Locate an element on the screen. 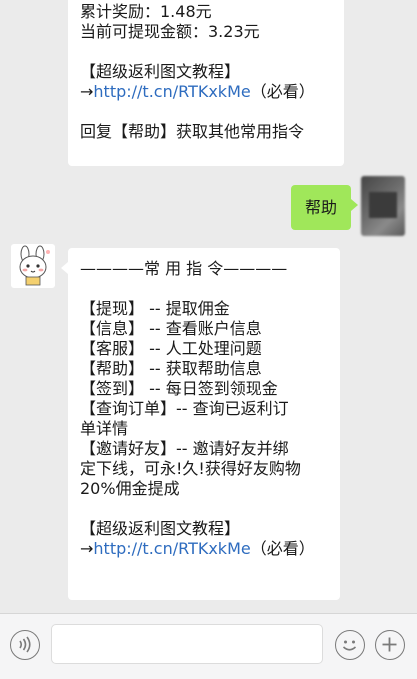  user-bubble-tail is located at coordinates (354, 205).